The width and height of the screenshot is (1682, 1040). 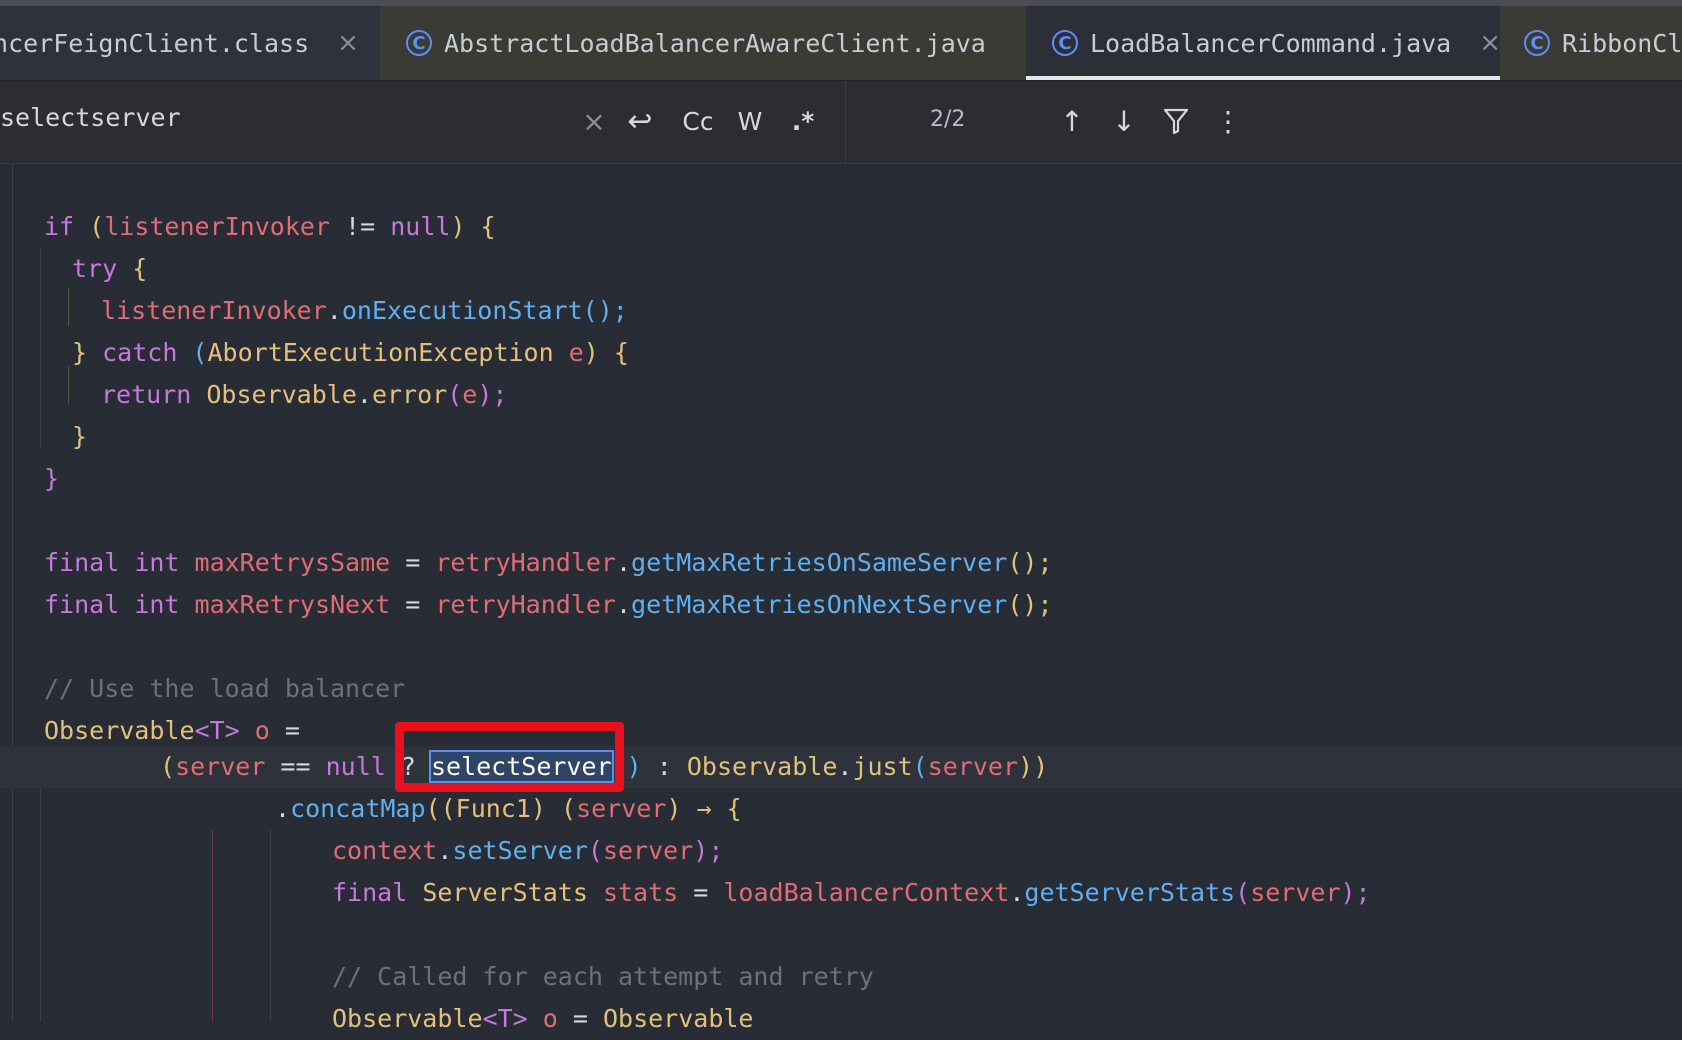 I want to click on token: >, so click(x=527, y=1018).